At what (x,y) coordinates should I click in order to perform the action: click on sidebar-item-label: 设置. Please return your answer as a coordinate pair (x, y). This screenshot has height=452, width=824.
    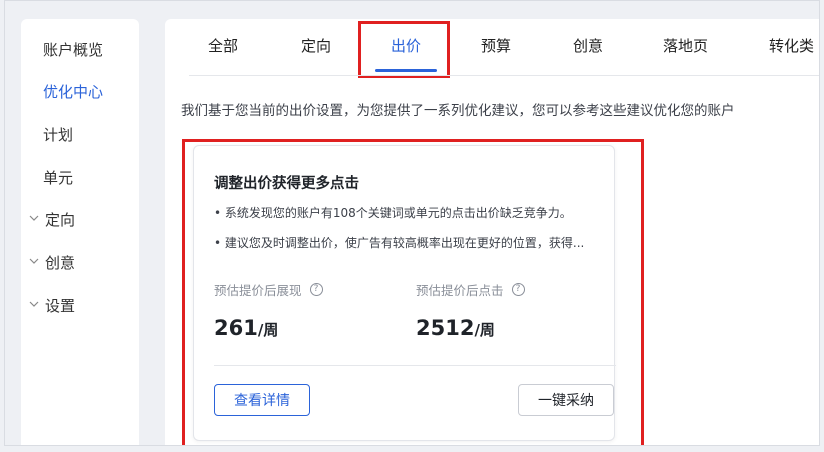
    Looking at the image, I should click on (60, 305).